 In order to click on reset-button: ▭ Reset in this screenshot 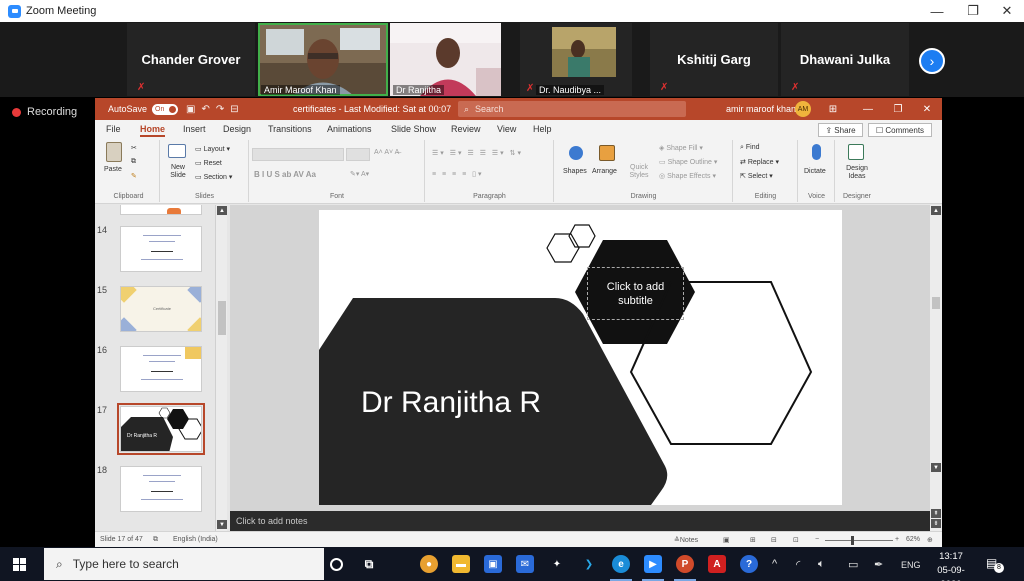, I will do `click(208, 163)`.